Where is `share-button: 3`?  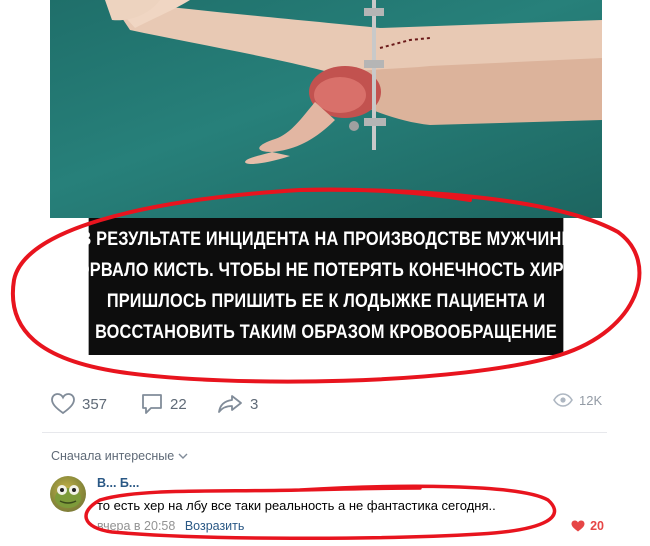 share-button: 3 is located at coordinates (237, 404).